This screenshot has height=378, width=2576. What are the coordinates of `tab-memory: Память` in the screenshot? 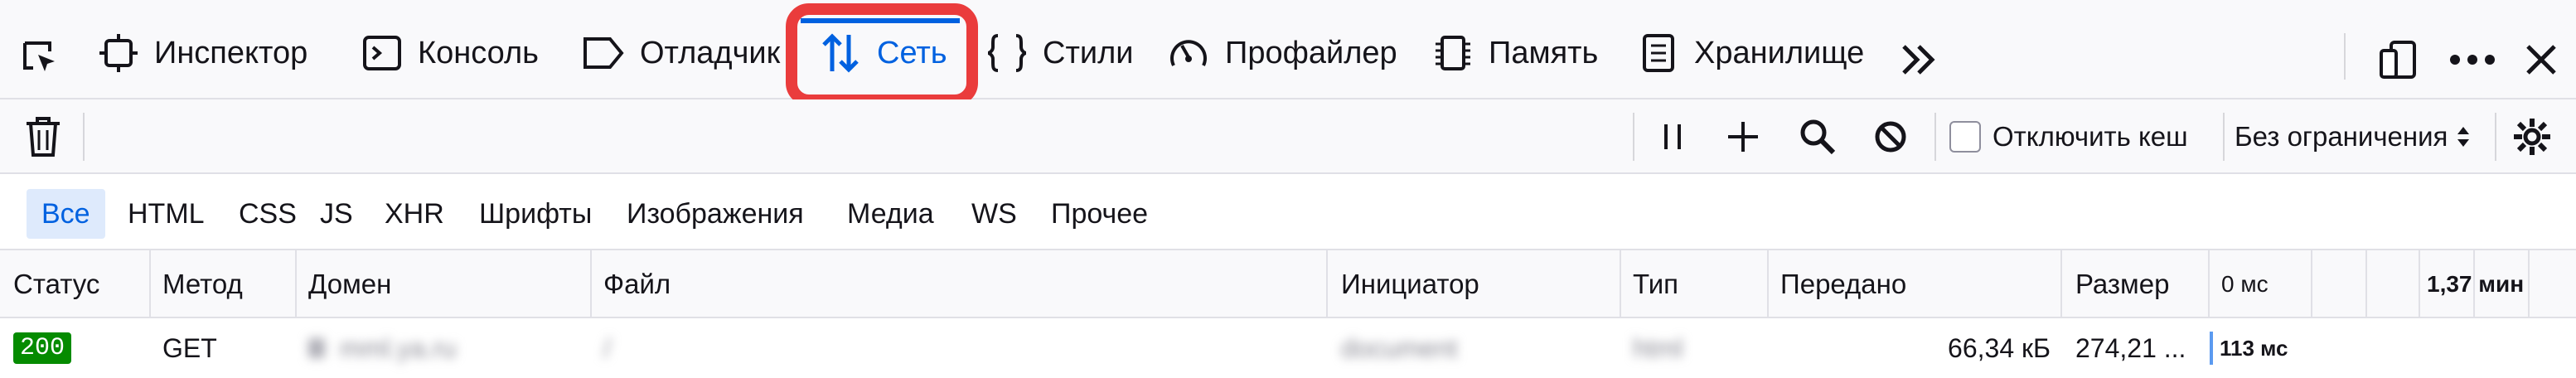 It's located at (1515, 53).